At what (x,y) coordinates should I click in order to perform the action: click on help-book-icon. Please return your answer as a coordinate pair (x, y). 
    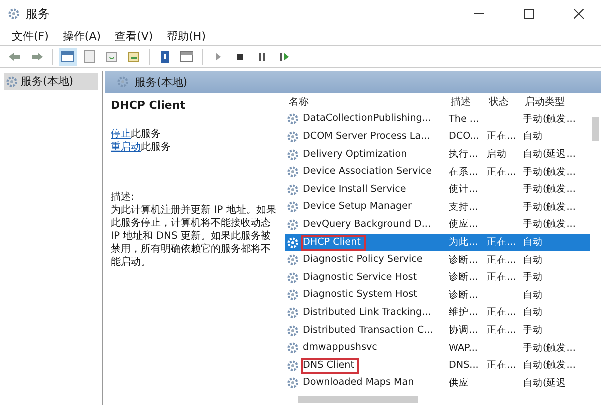
    Looking at the image, I should click on (165, 57).